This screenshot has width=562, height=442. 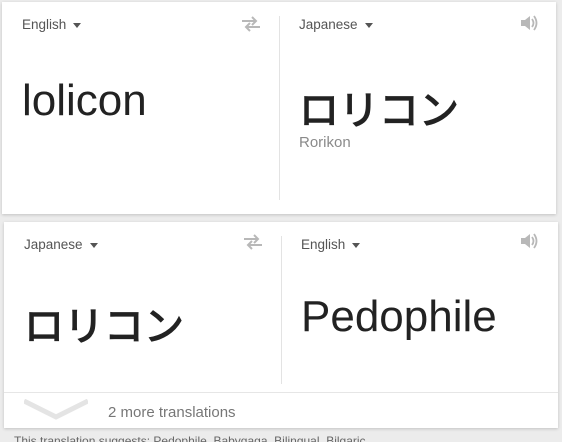 I want to click on source-language-label: Japanese, so click(x=53, y=244).